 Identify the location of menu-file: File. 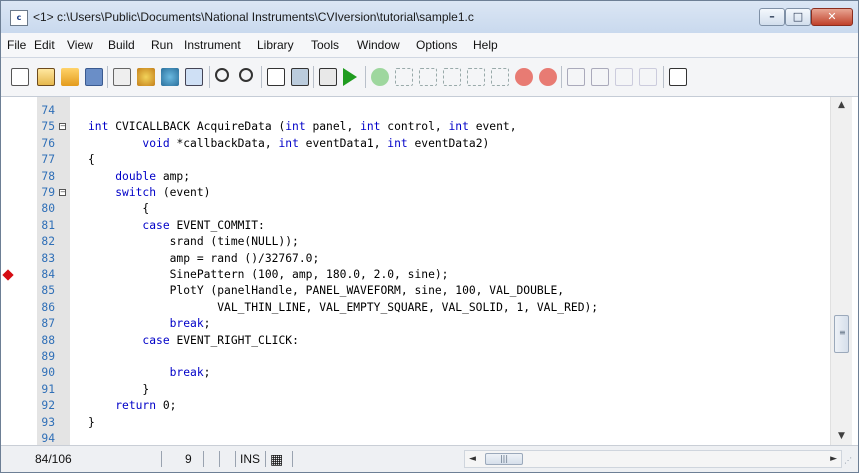
(16, 45).